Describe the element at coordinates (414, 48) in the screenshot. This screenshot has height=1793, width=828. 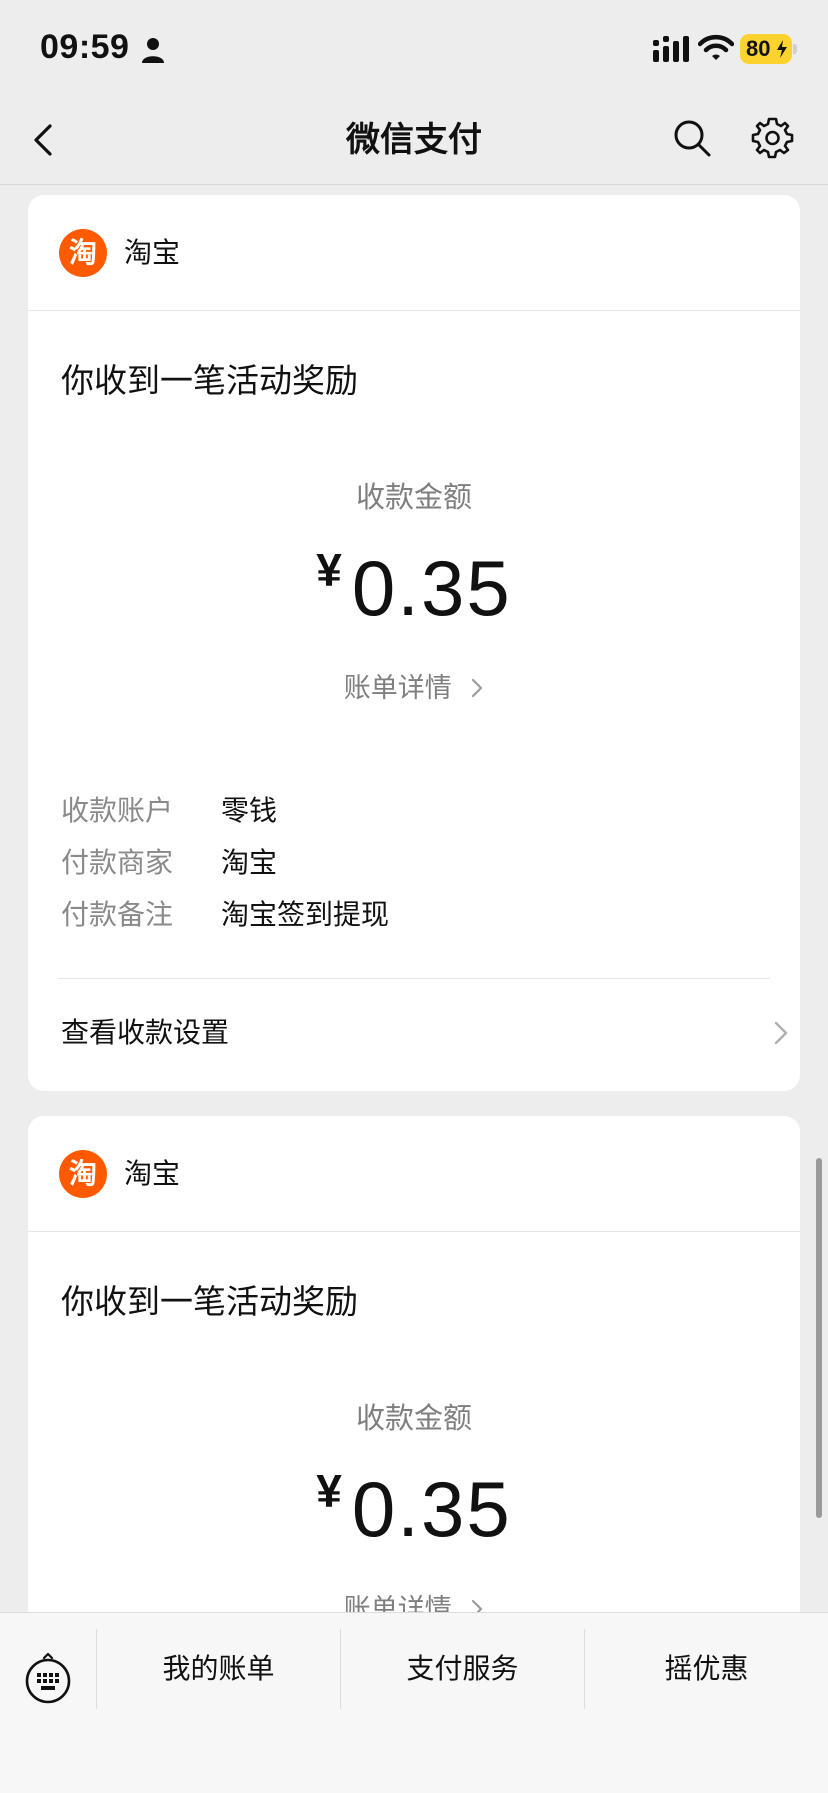
I see `status-bar: 09:59 80` at that location.